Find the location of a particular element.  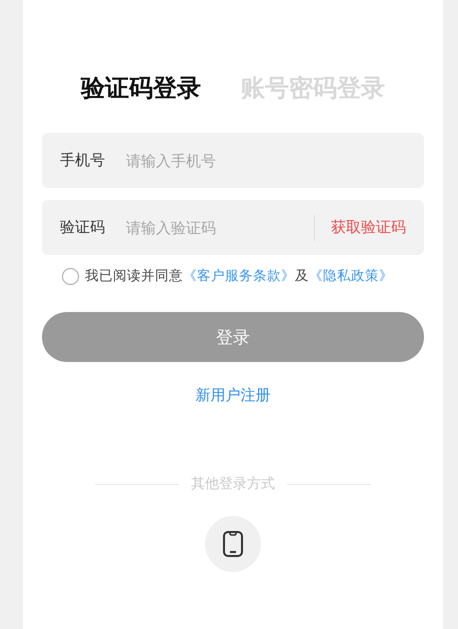

input-field: 手机号 请输入手机号 is located at coordinates (233, 160).